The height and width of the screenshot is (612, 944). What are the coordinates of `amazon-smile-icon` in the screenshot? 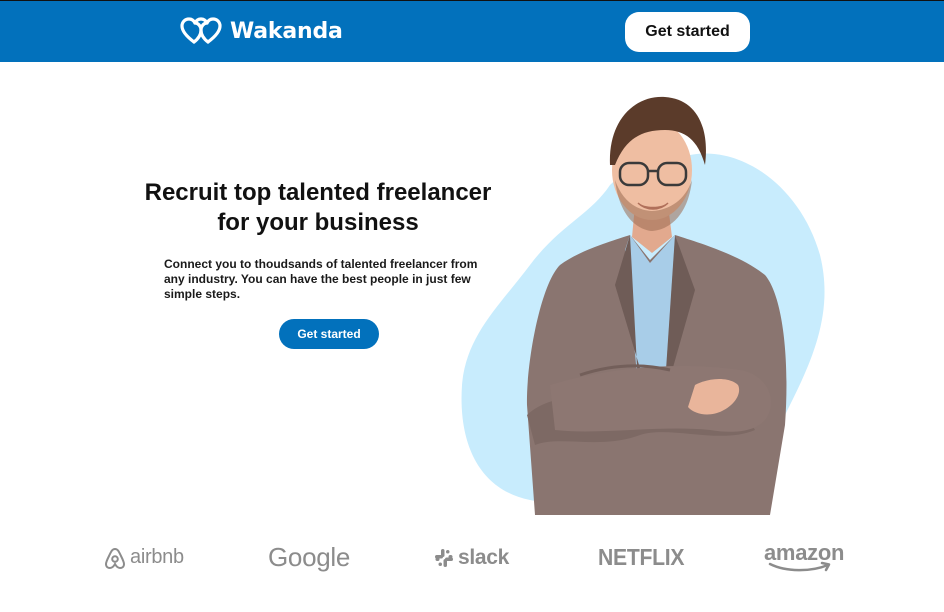 It's located at (799, 566).